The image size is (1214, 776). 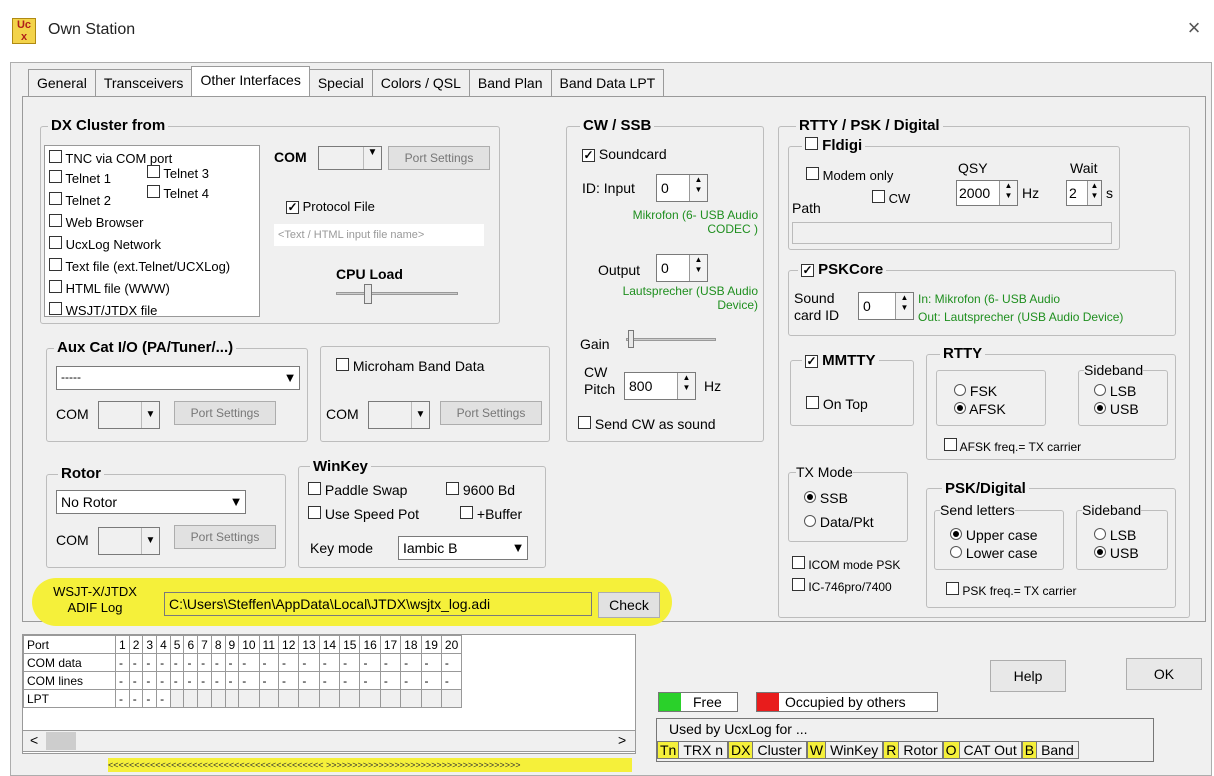 I want to click on tab-transceivers: Transceivers, so click(x=143, y=82).